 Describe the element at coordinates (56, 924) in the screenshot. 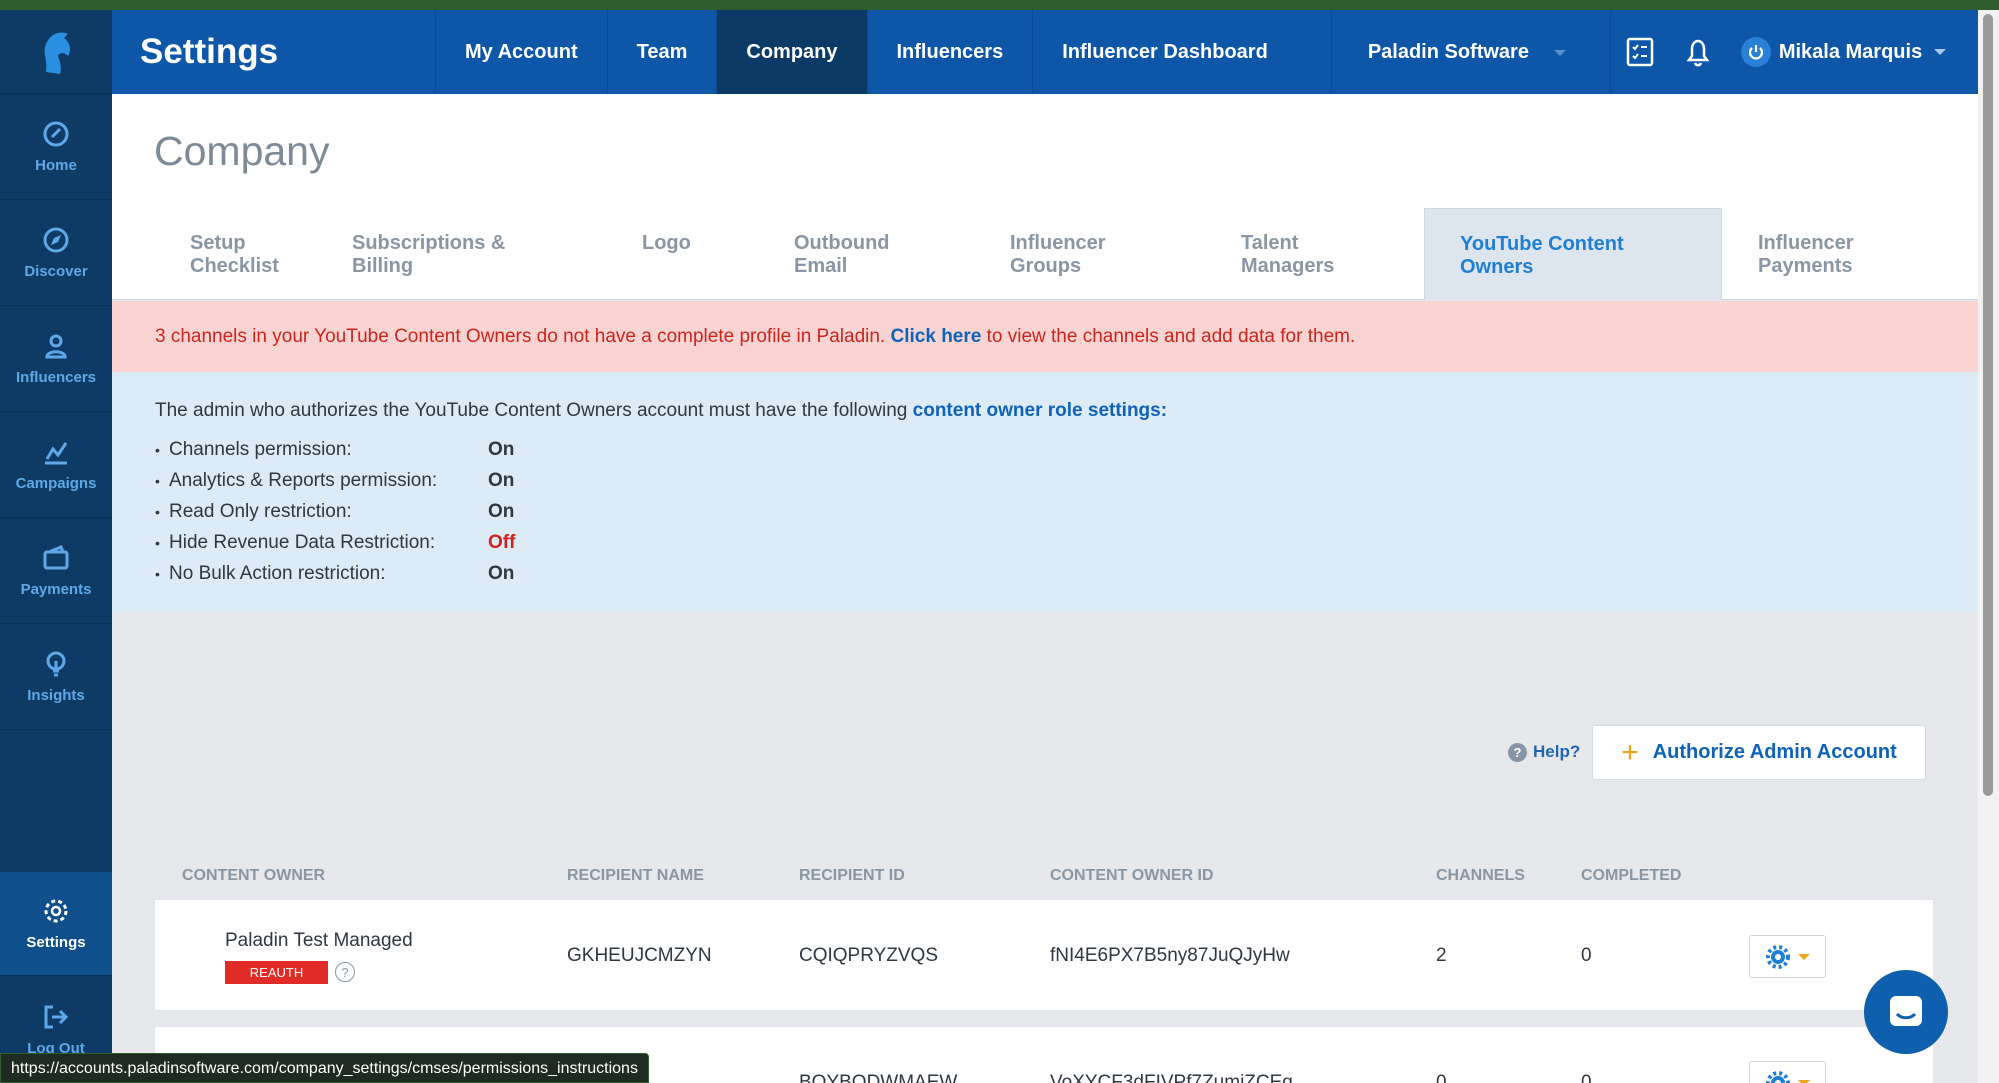

I see `sidebar-item-settings: Settings` at that location.